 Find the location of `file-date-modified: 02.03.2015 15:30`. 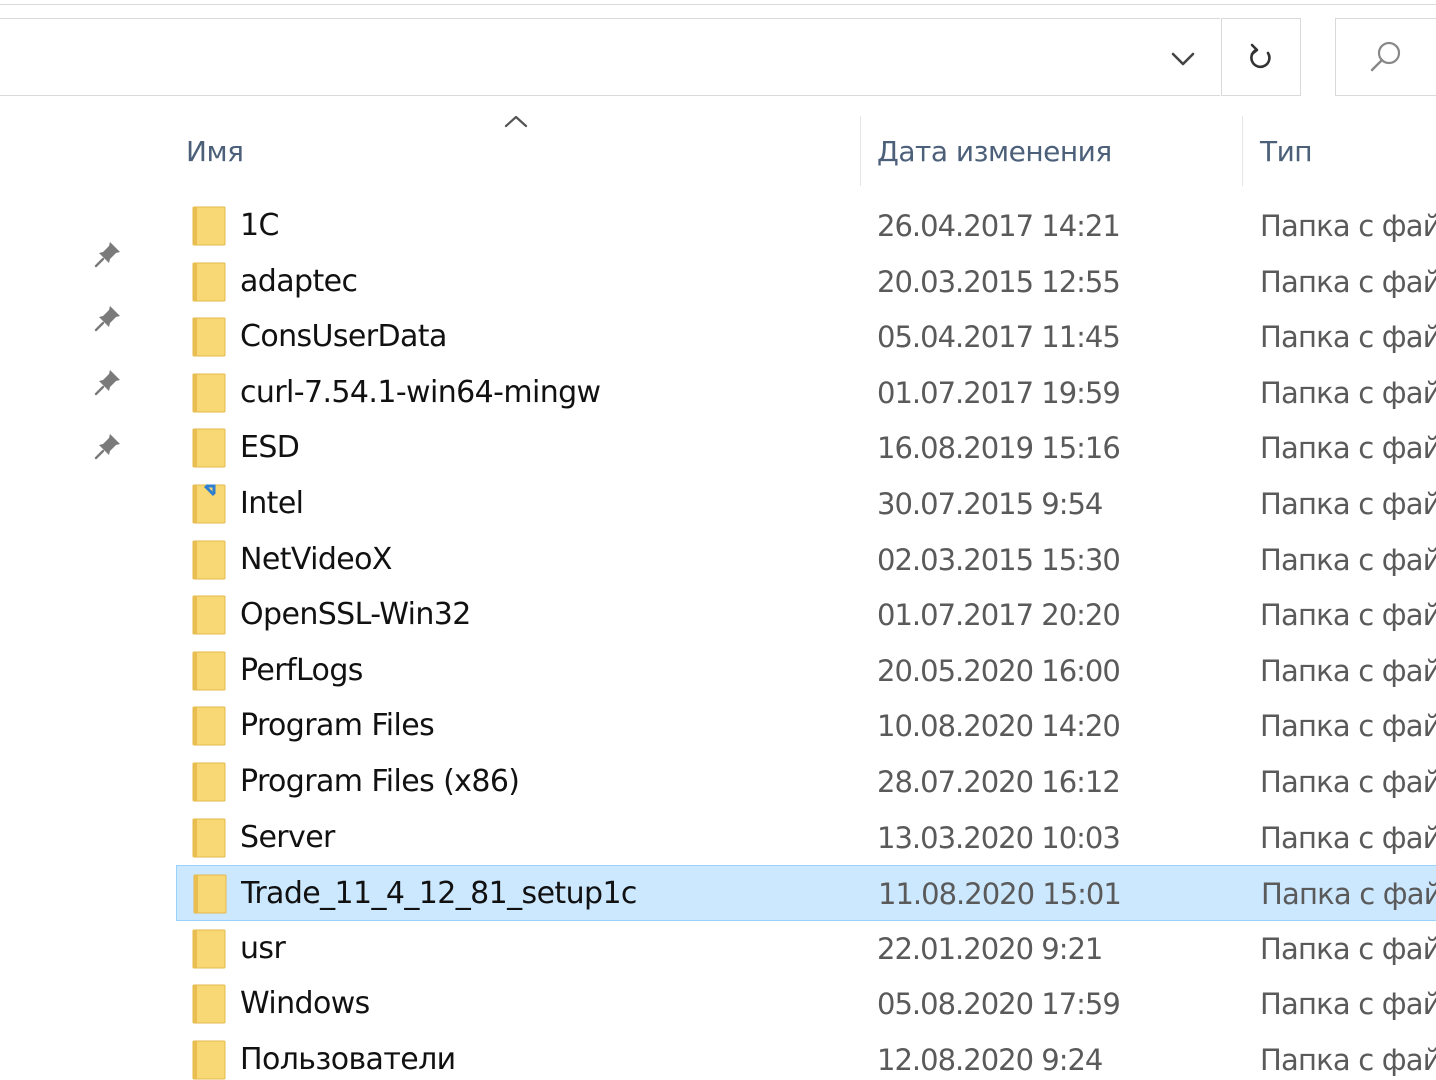

file-date-modified: 02.03.2015 15:30 is located at coordinates (999, 559).